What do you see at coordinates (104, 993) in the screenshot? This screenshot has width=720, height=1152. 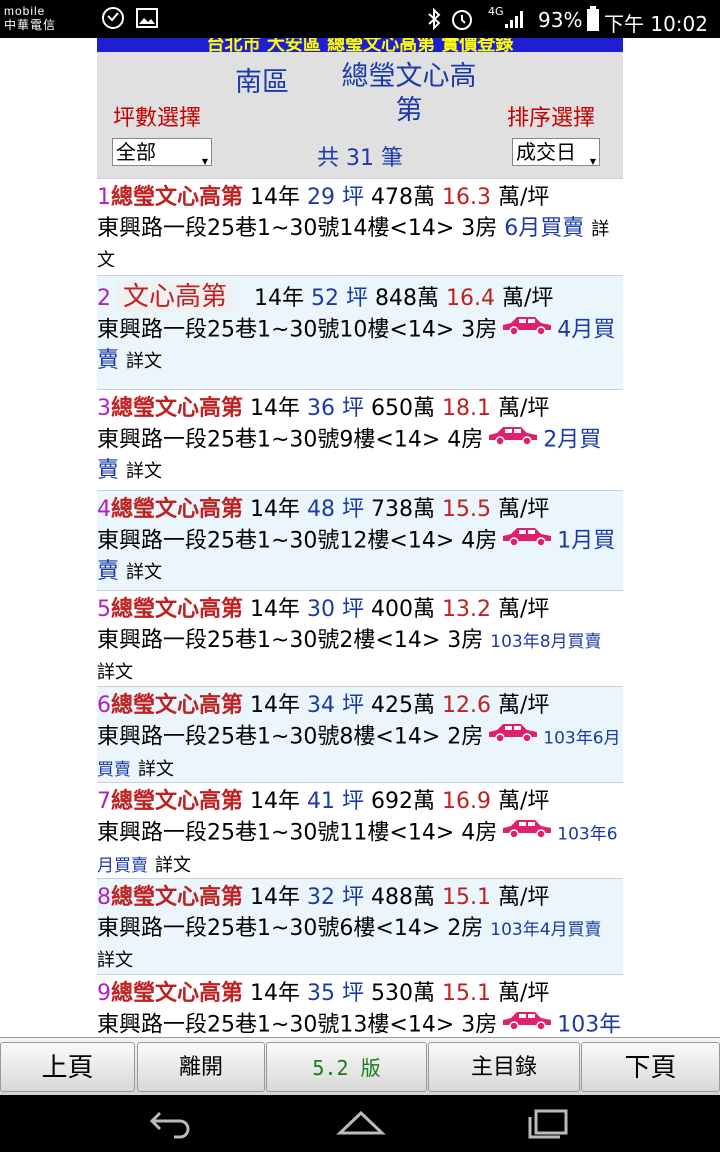 I see `listing-number: 9` at bounding box center [104, 993].